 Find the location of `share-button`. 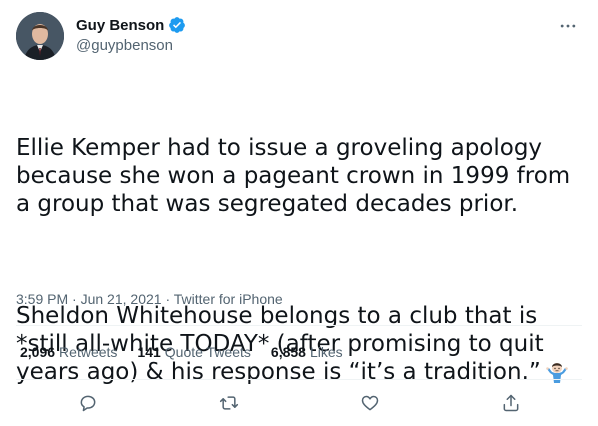

share-button is located at coordinates (511, 403).